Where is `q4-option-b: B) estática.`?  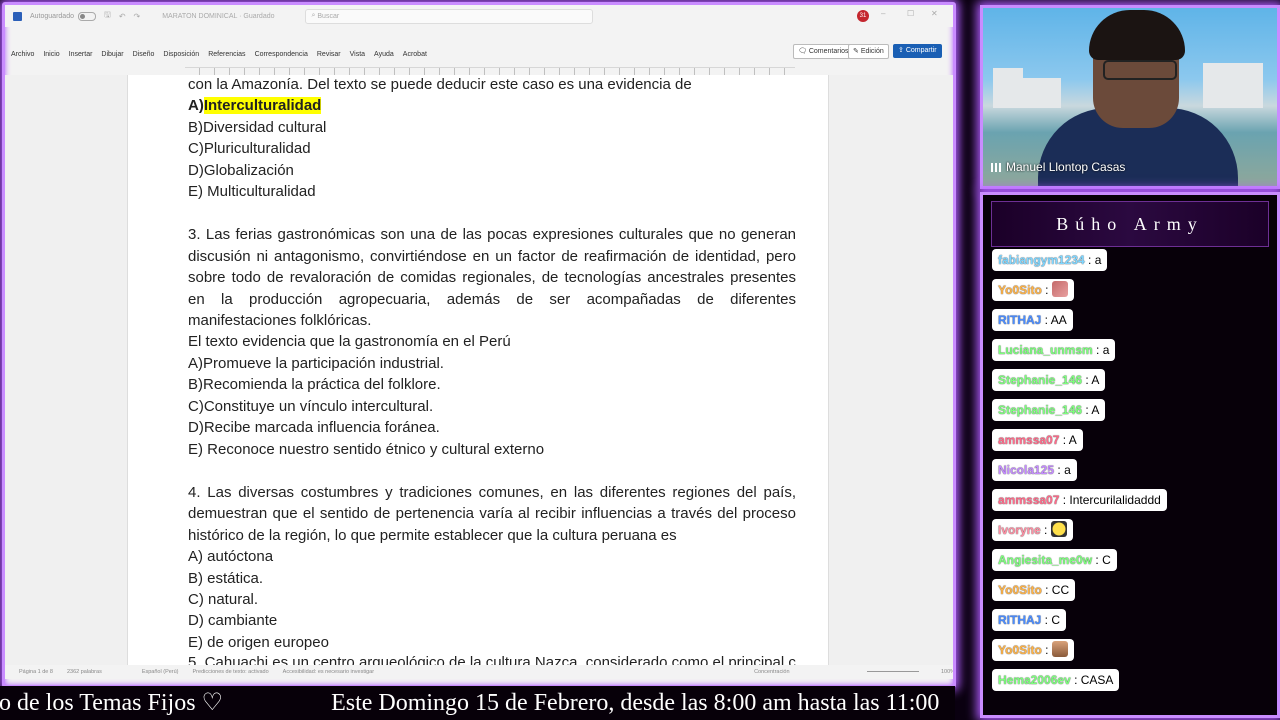 q4-option-b: B) estática. is located at coordinates (492, 578).